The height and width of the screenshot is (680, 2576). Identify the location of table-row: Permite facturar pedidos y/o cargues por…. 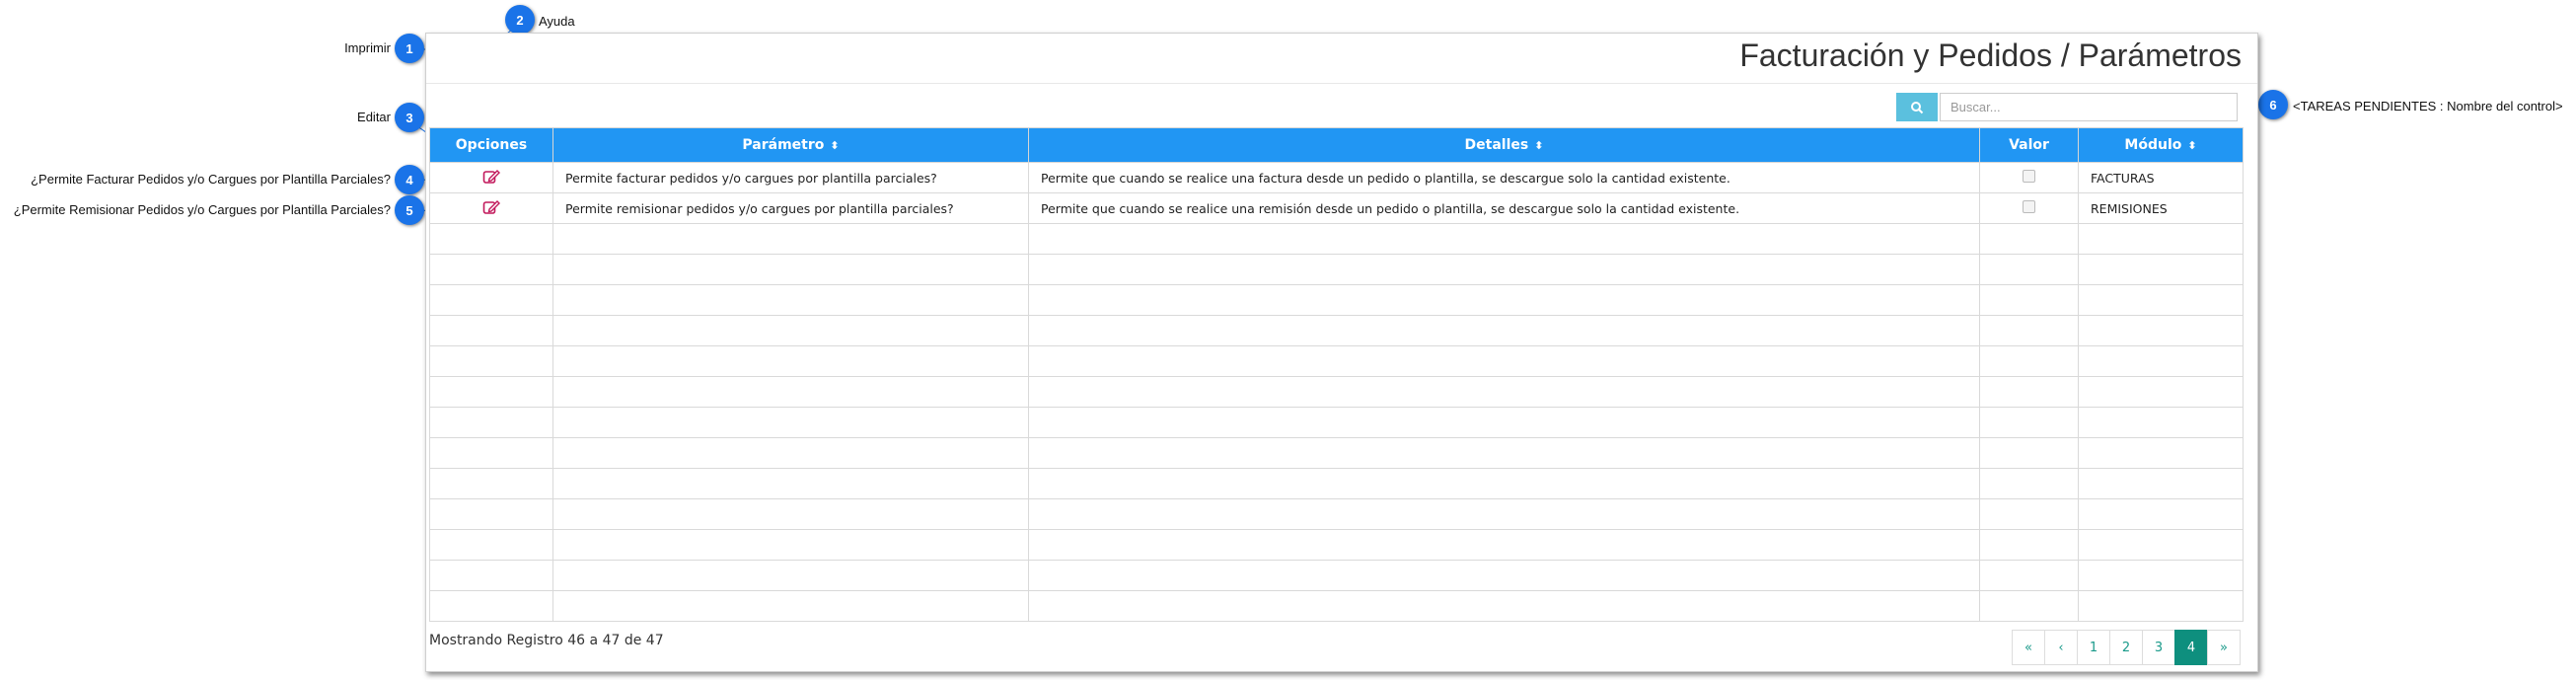
(1336, 177).